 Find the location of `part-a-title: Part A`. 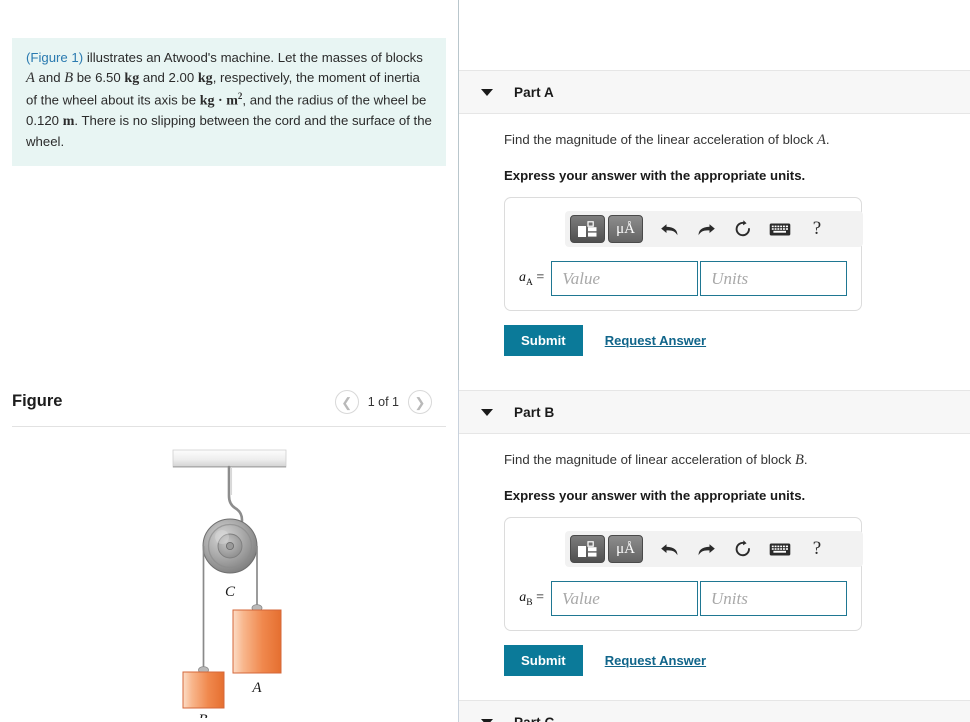

part-a-title: Part A is located at coordinates (534, 92).